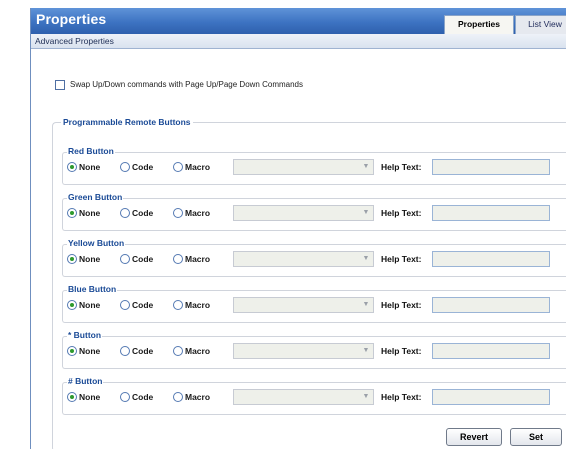 This screenshot has width=566, height=449. Describe the element at coordinates (143, 167) in the screenshot. I see `red-code-label: Code` at that location.